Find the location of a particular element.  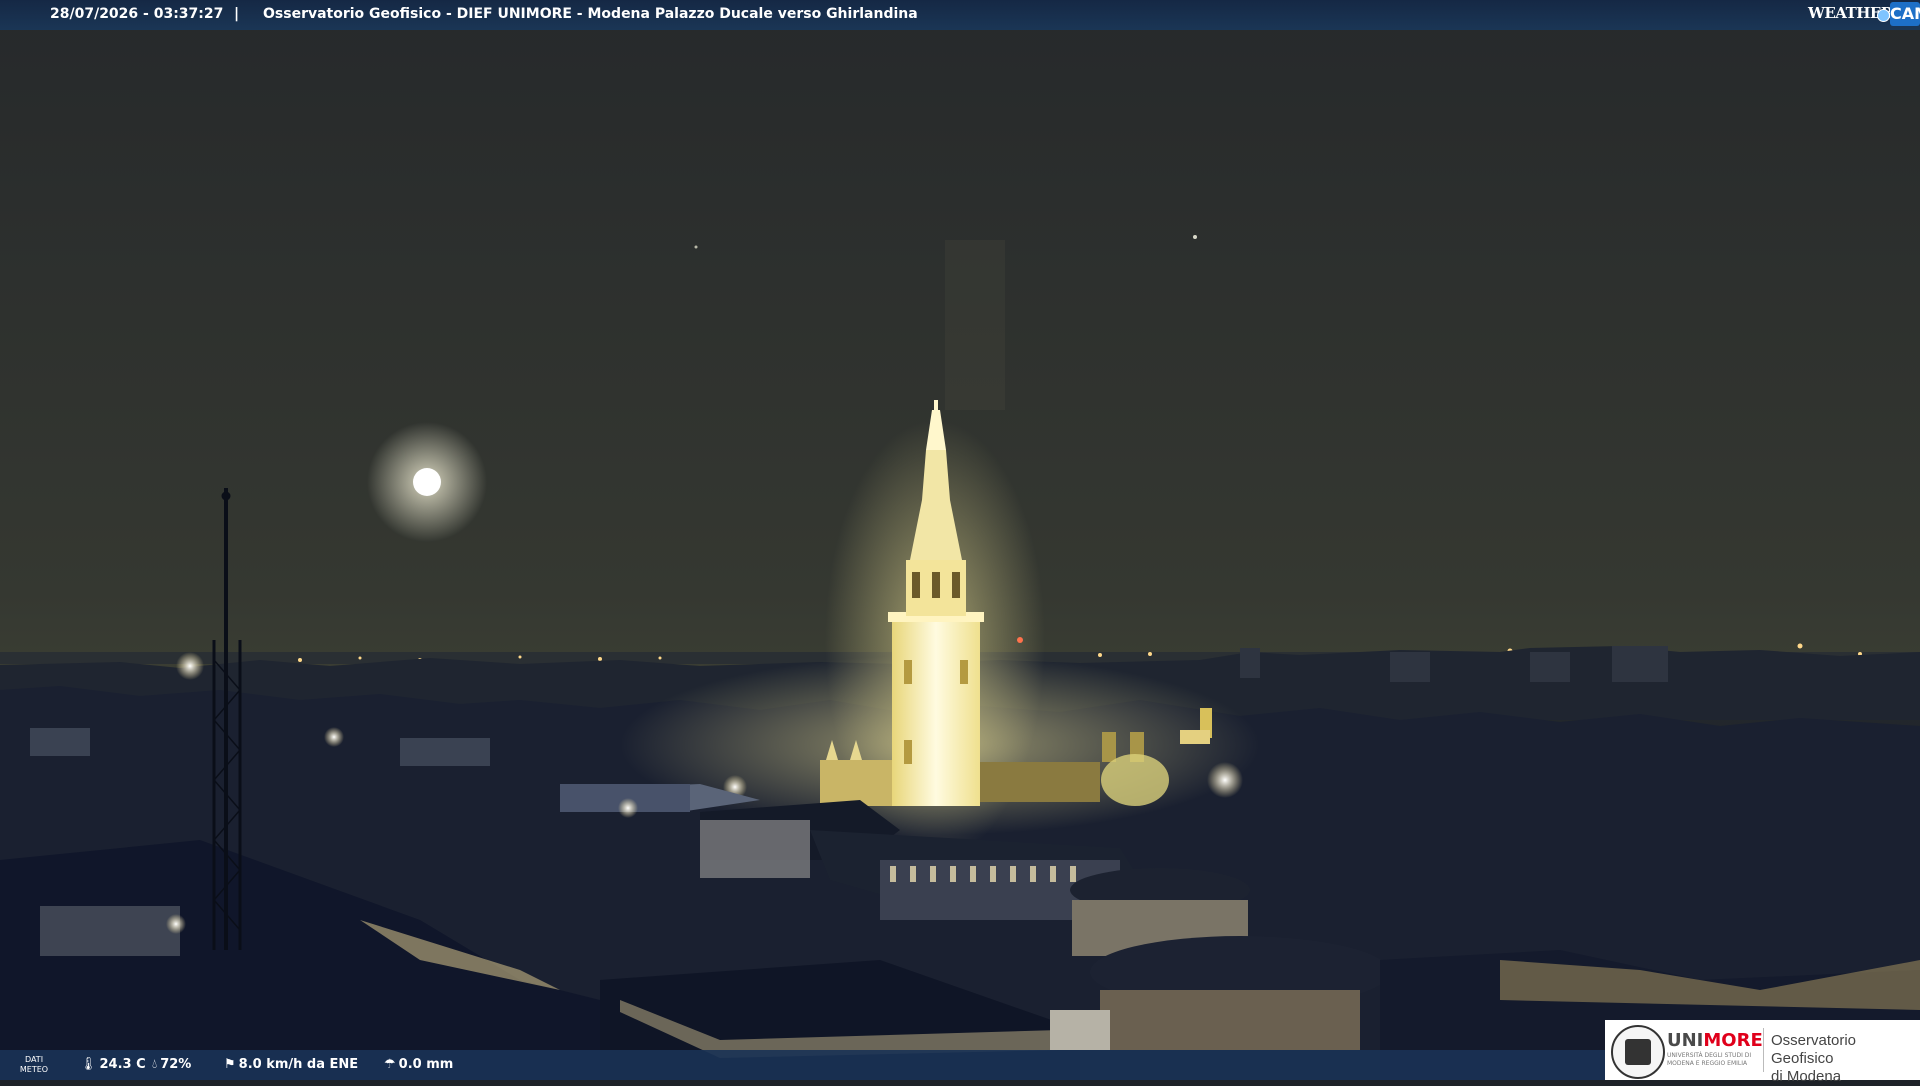

humidity-reading: 💧︎ 72% is located at coordinates (172, 1064).